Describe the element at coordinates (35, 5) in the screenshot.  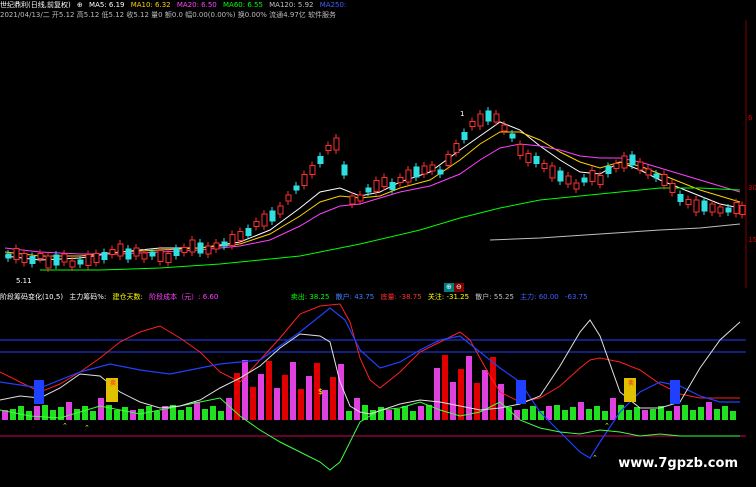
I see `stock-title: 世纪鼎利(日线,前复权)` at that location.